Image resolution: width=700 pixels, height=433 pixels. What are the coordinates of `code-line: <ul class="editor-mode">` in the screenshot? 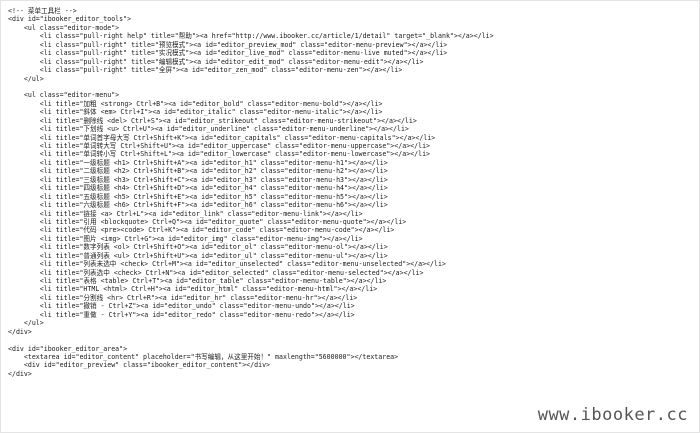 It's located at (64, 27).